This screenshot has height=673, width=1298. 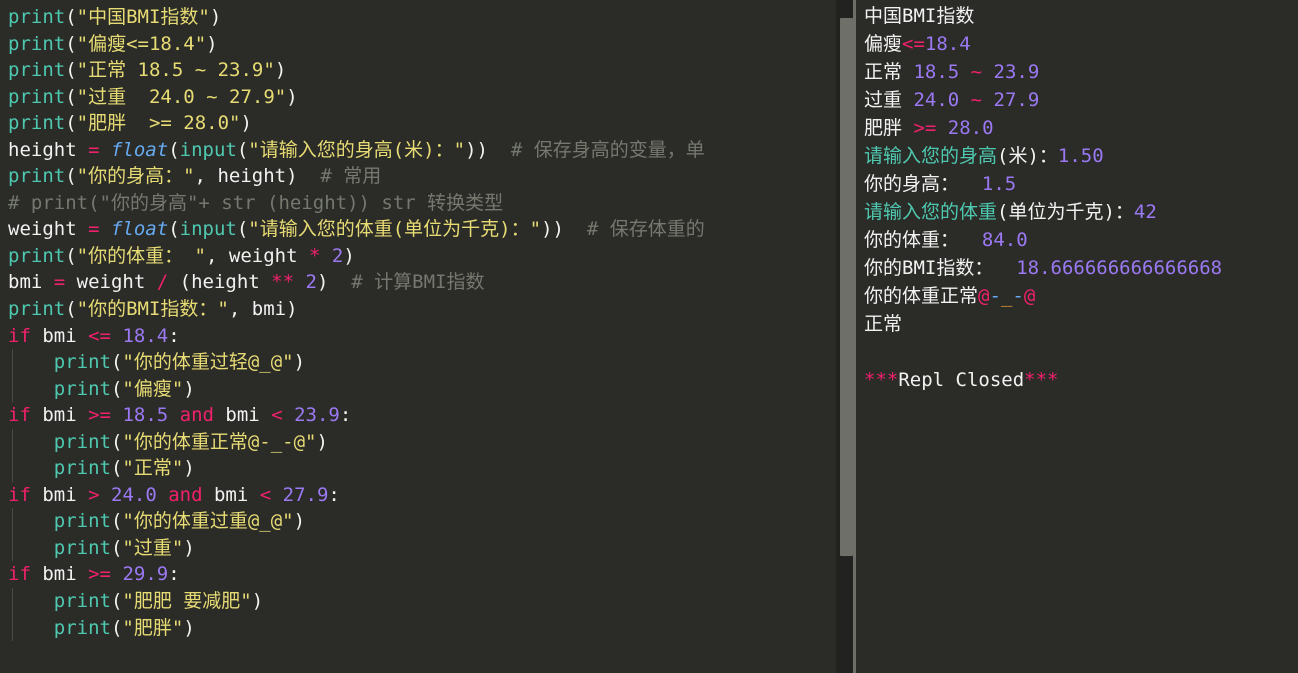 What do you see at coordinates (153, 468) in the screenshot?
I see `code-token-str: "正常"` at bounding box center [153, 468].